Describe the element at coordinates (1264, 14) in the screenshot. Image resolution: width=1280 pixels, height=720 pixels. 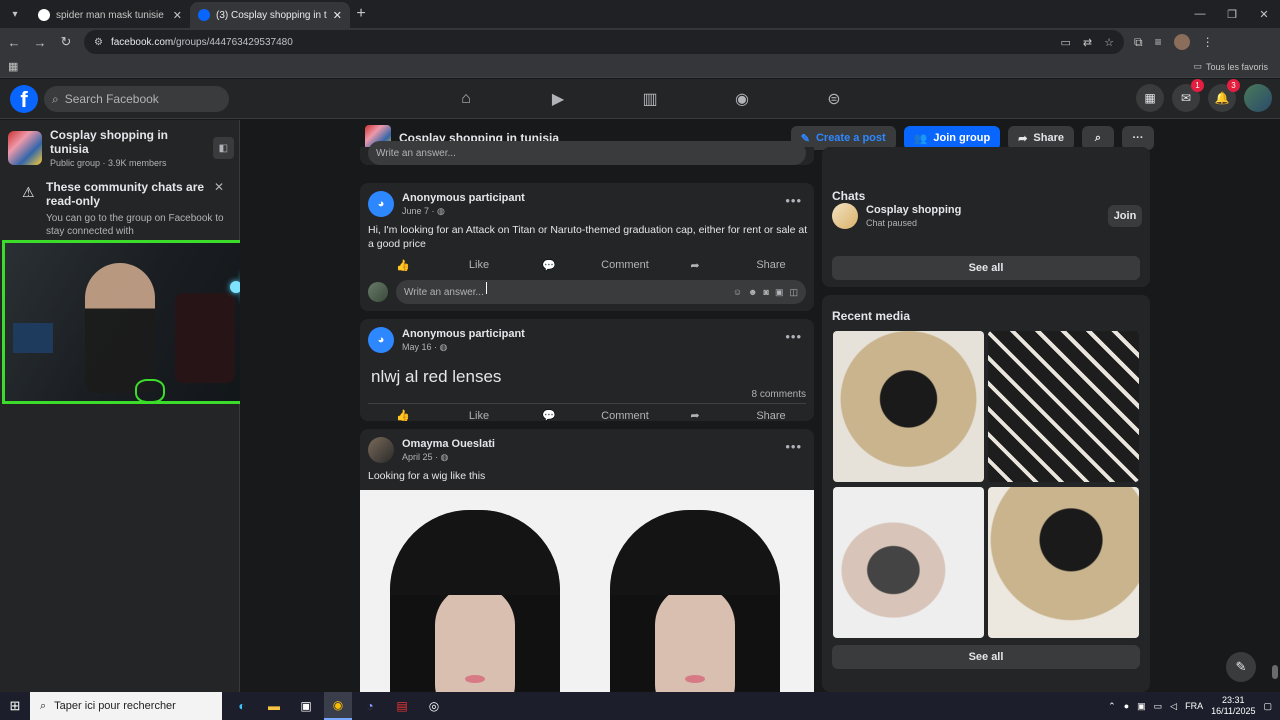
I see `close-window-icon: ✕` at that location.